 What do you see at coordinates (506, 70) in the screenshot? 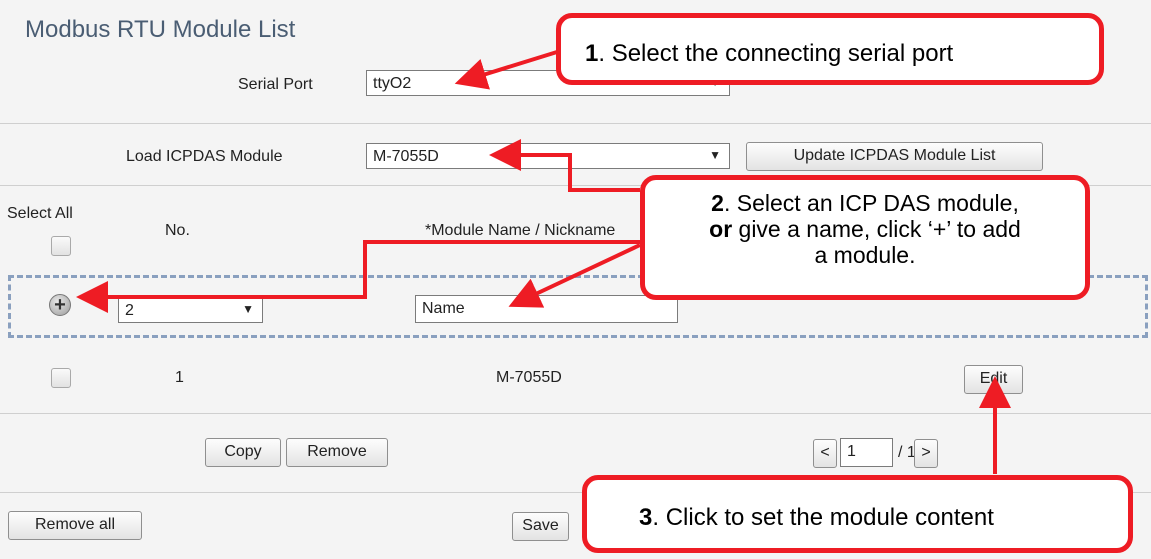
I see `callout-1-arrow` at bounding box center [506, 70].